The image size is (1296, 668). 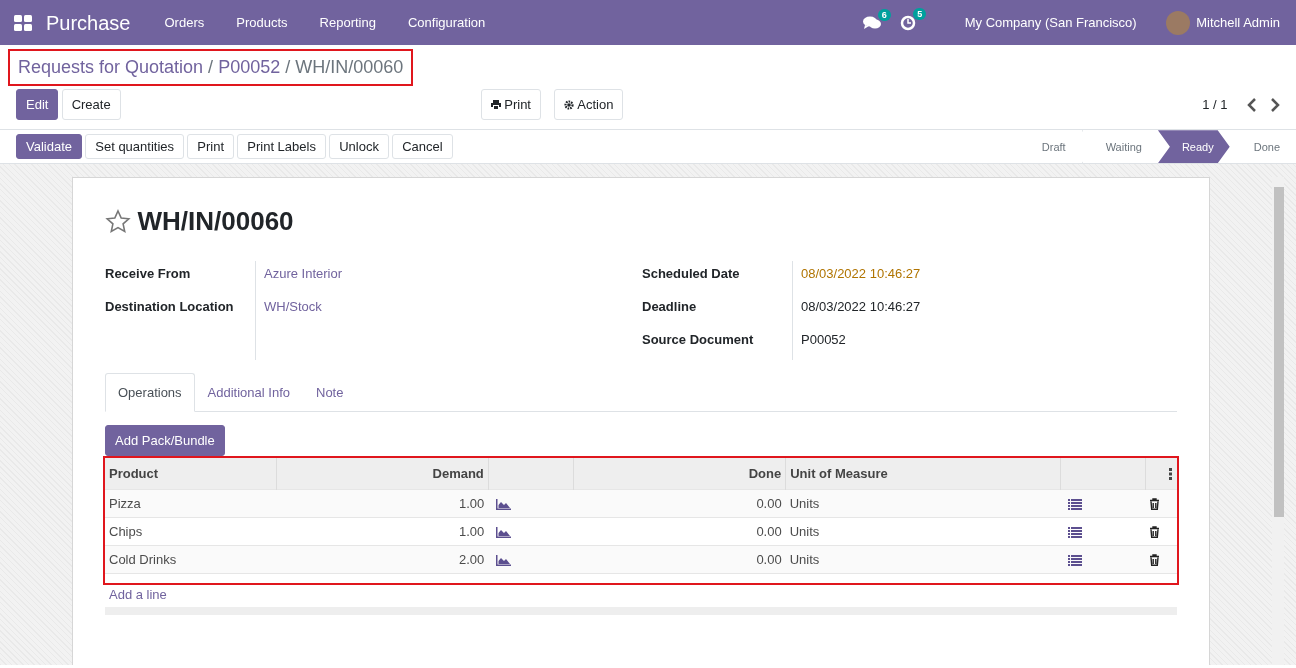 I want to click on company-switcher: My Company (San Francisco), so click(x=1050, y=22).